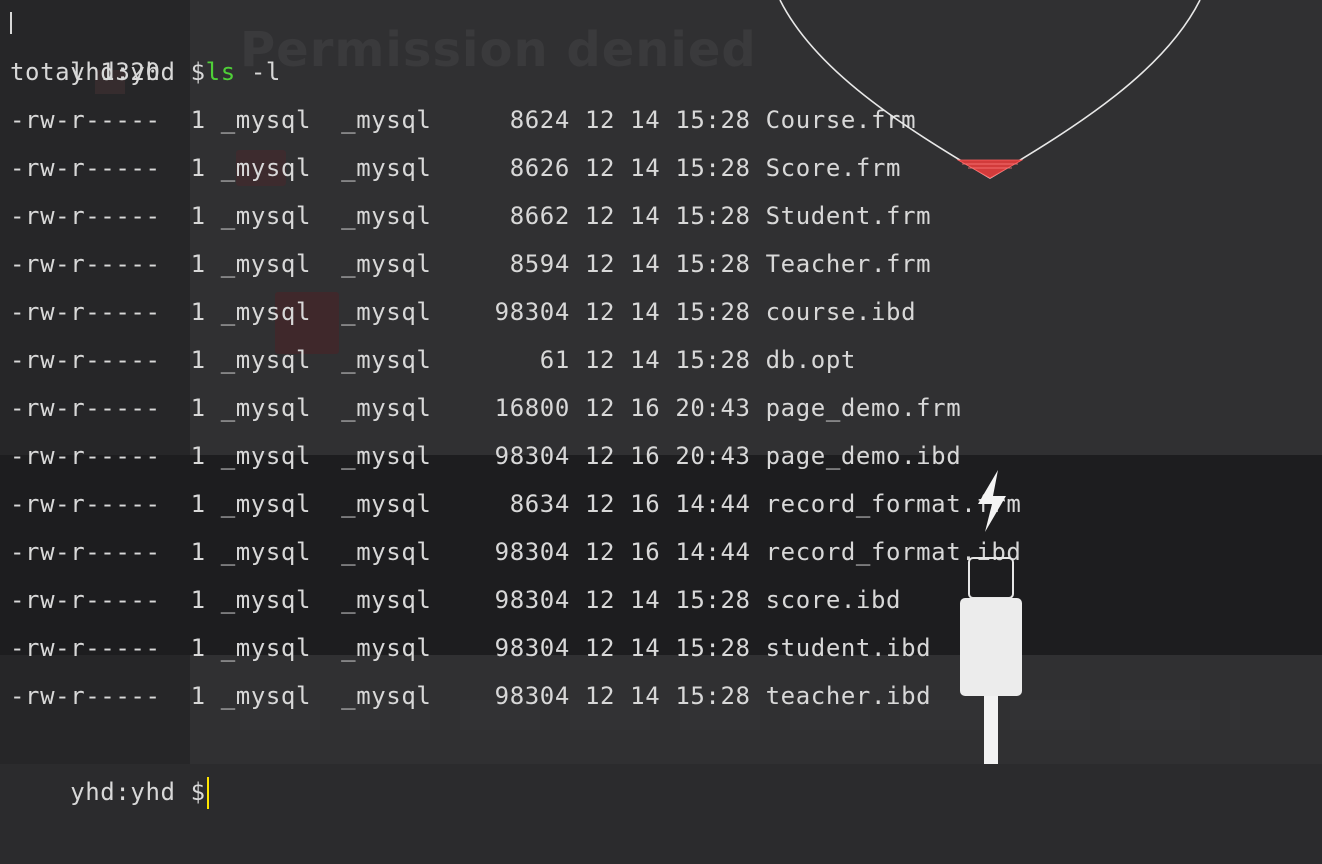 The height and width of the screenshot is (864, 1322). I want to click on active-prompt-line: yhd:yhd $, so click(109, 764).